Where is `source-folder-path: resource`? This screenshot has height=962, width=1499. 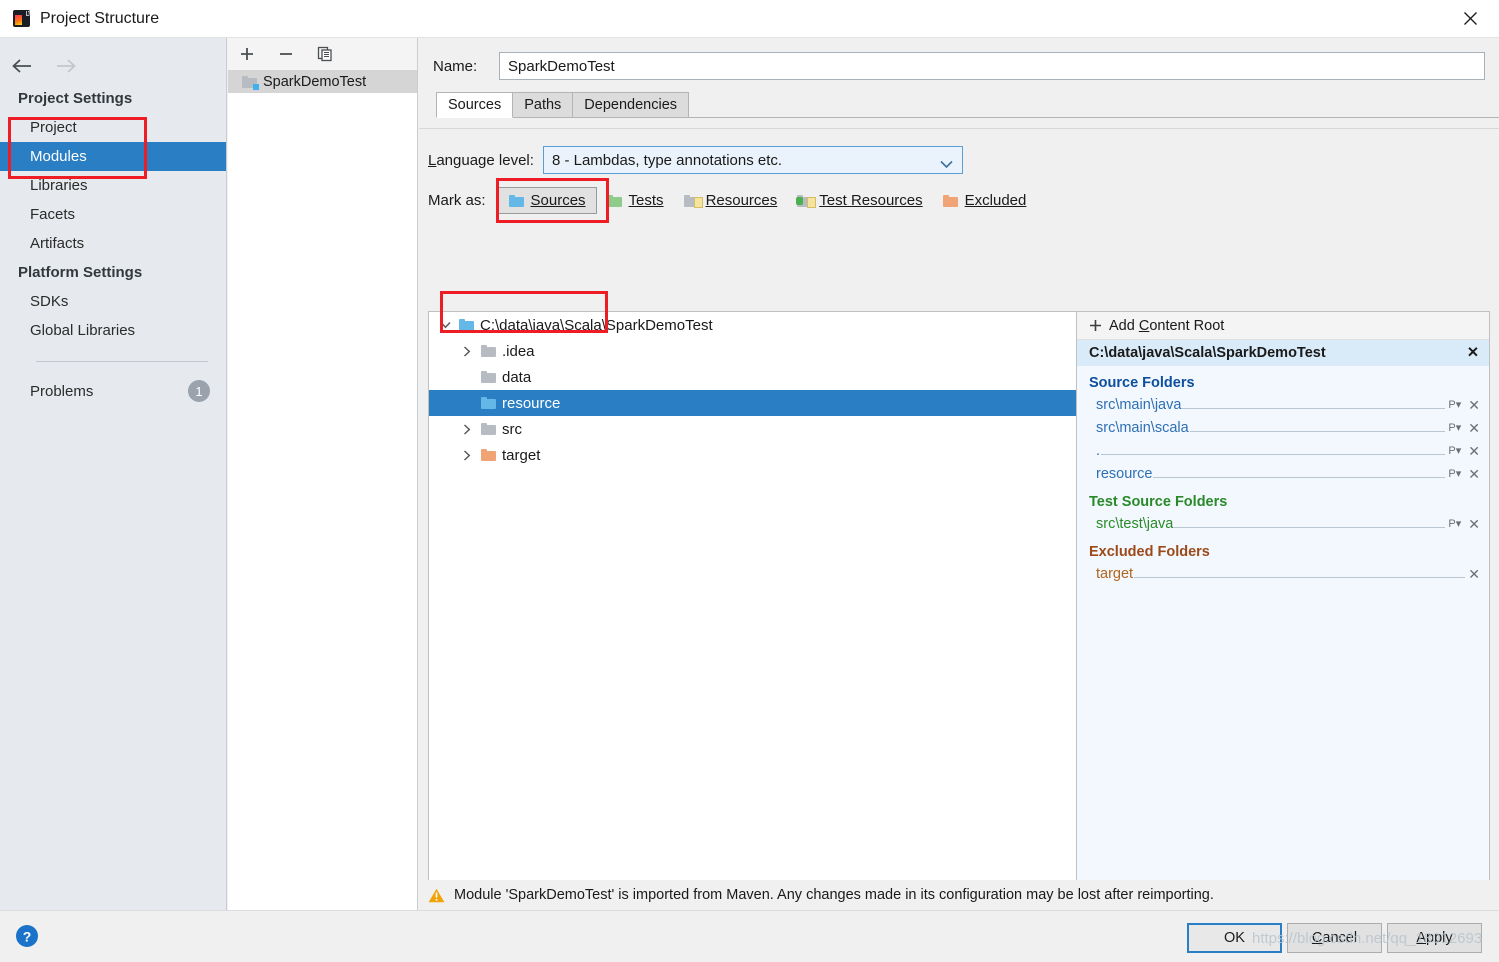 source-folder-path: resource is located at coordinates (1124, 473).